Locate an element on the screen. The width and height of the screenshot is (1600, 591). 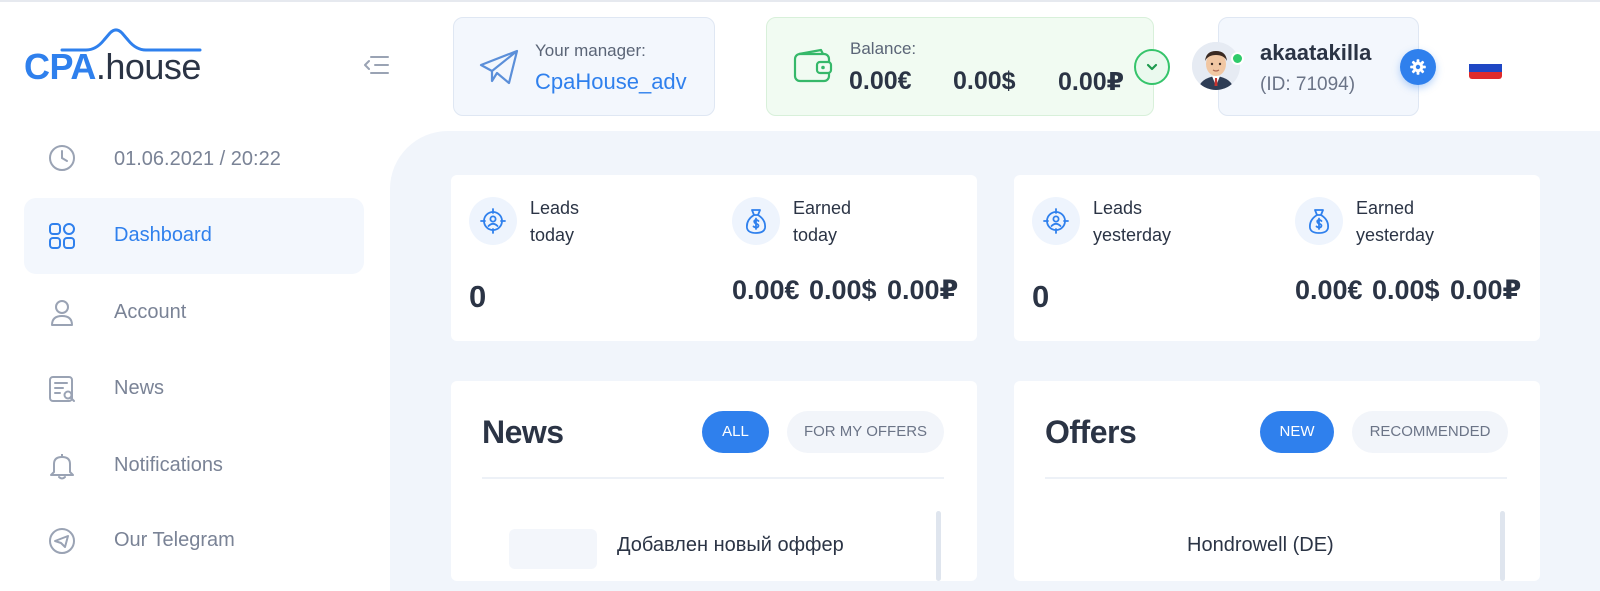
sidebar-item-label: Dashboard is located at coordinates (163, 235).